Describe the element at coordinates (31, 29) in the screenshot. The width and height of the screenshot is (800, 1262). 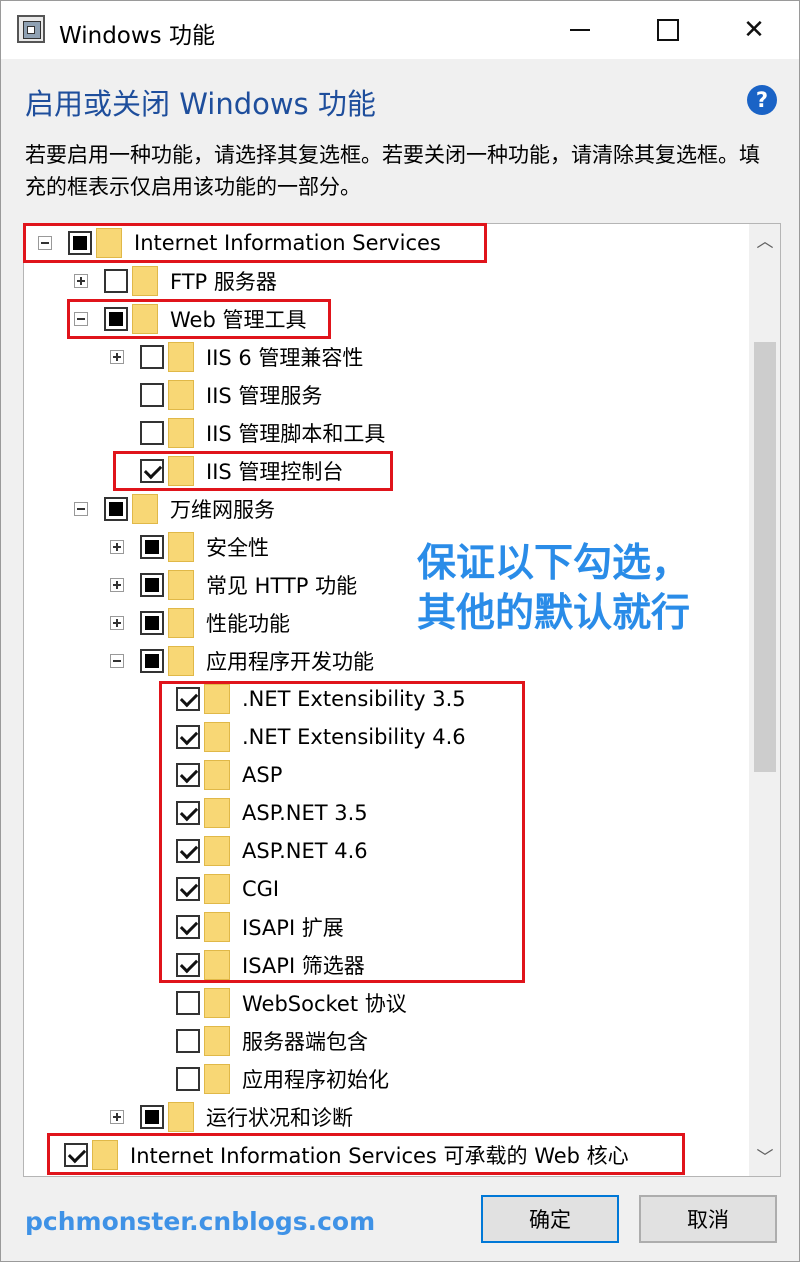
I see `control-panel-icon` at that location.